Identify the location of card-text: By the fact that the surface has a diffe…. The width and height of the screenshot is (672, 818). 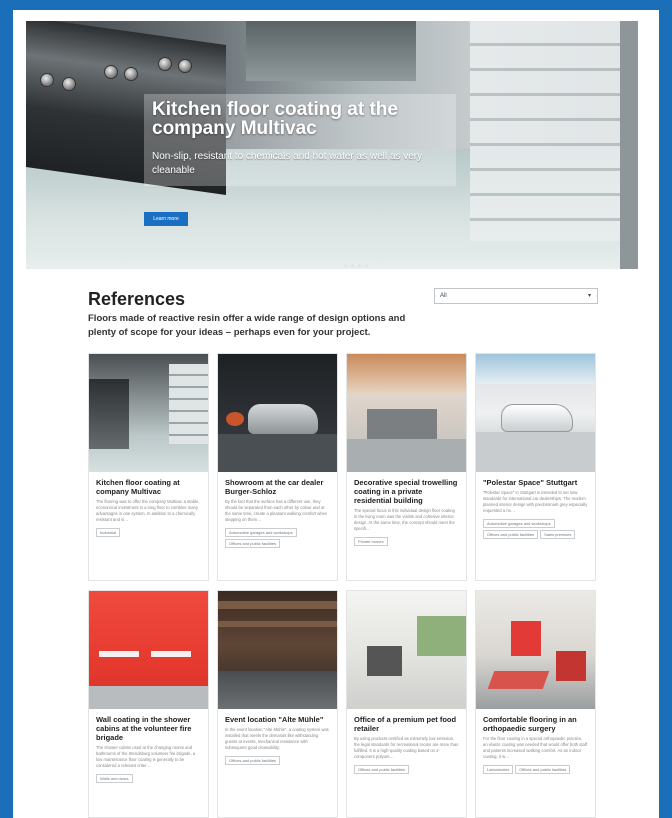
(276, 510).